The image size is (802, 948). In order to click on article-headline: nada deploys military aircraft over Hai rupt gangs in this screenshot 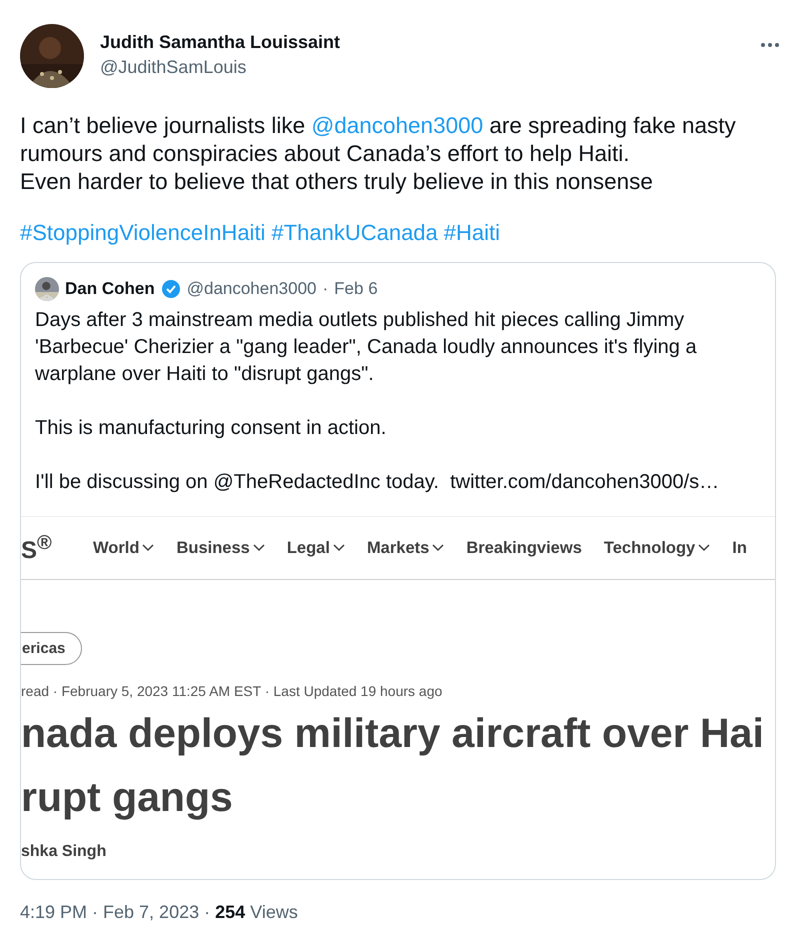, I will do `click(393, 765)`.